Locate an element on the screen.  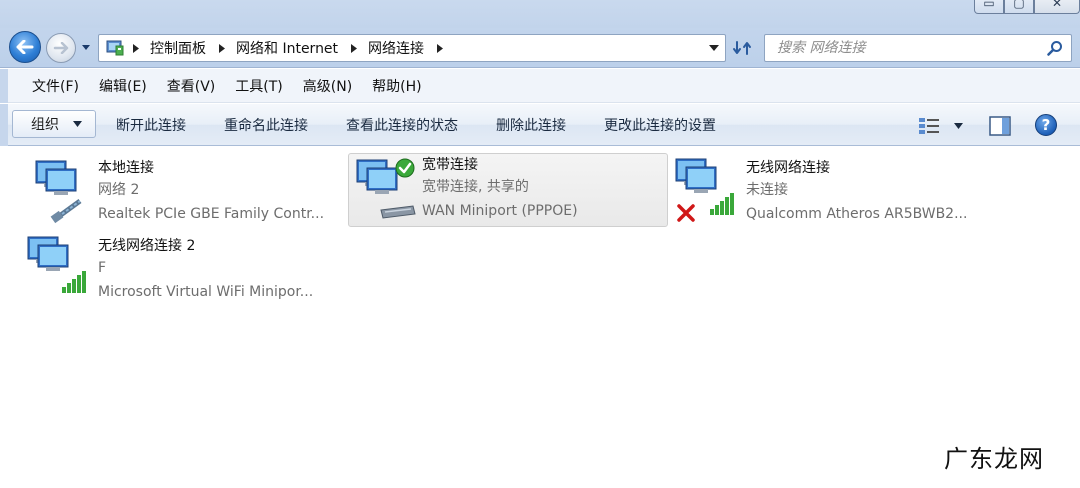
forward-arrow-icon is located at coordinates (61, 48).